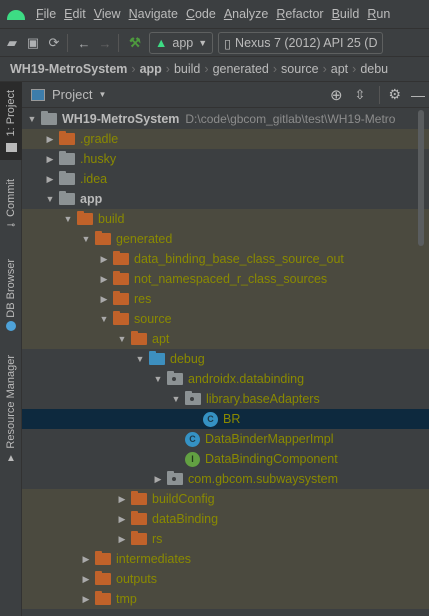  What do you see at coordinates (301, 43) in the screenshot?
I see `device-select: ▯ Nexus 7 (2012) API 25 (D` at bounding box center [301, 43].